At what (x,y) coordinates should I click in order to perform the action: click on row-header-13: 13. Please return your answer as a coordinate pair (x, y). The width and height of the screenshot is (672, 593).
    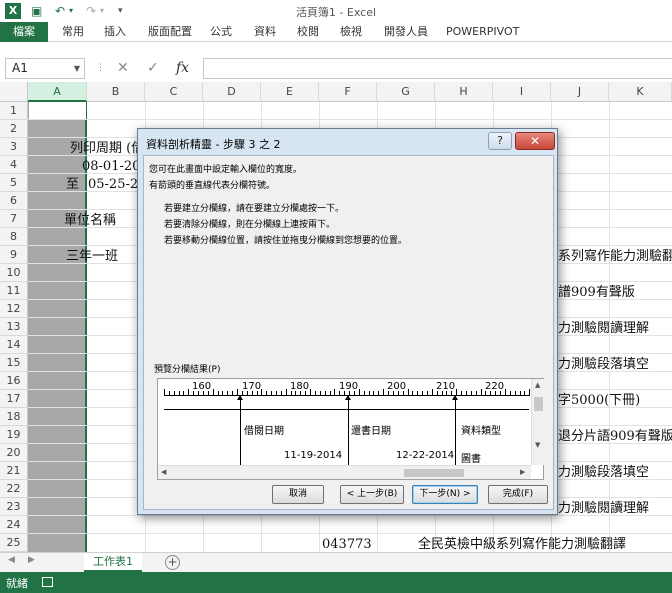
    Looking at the image, I should click on (14, 327).